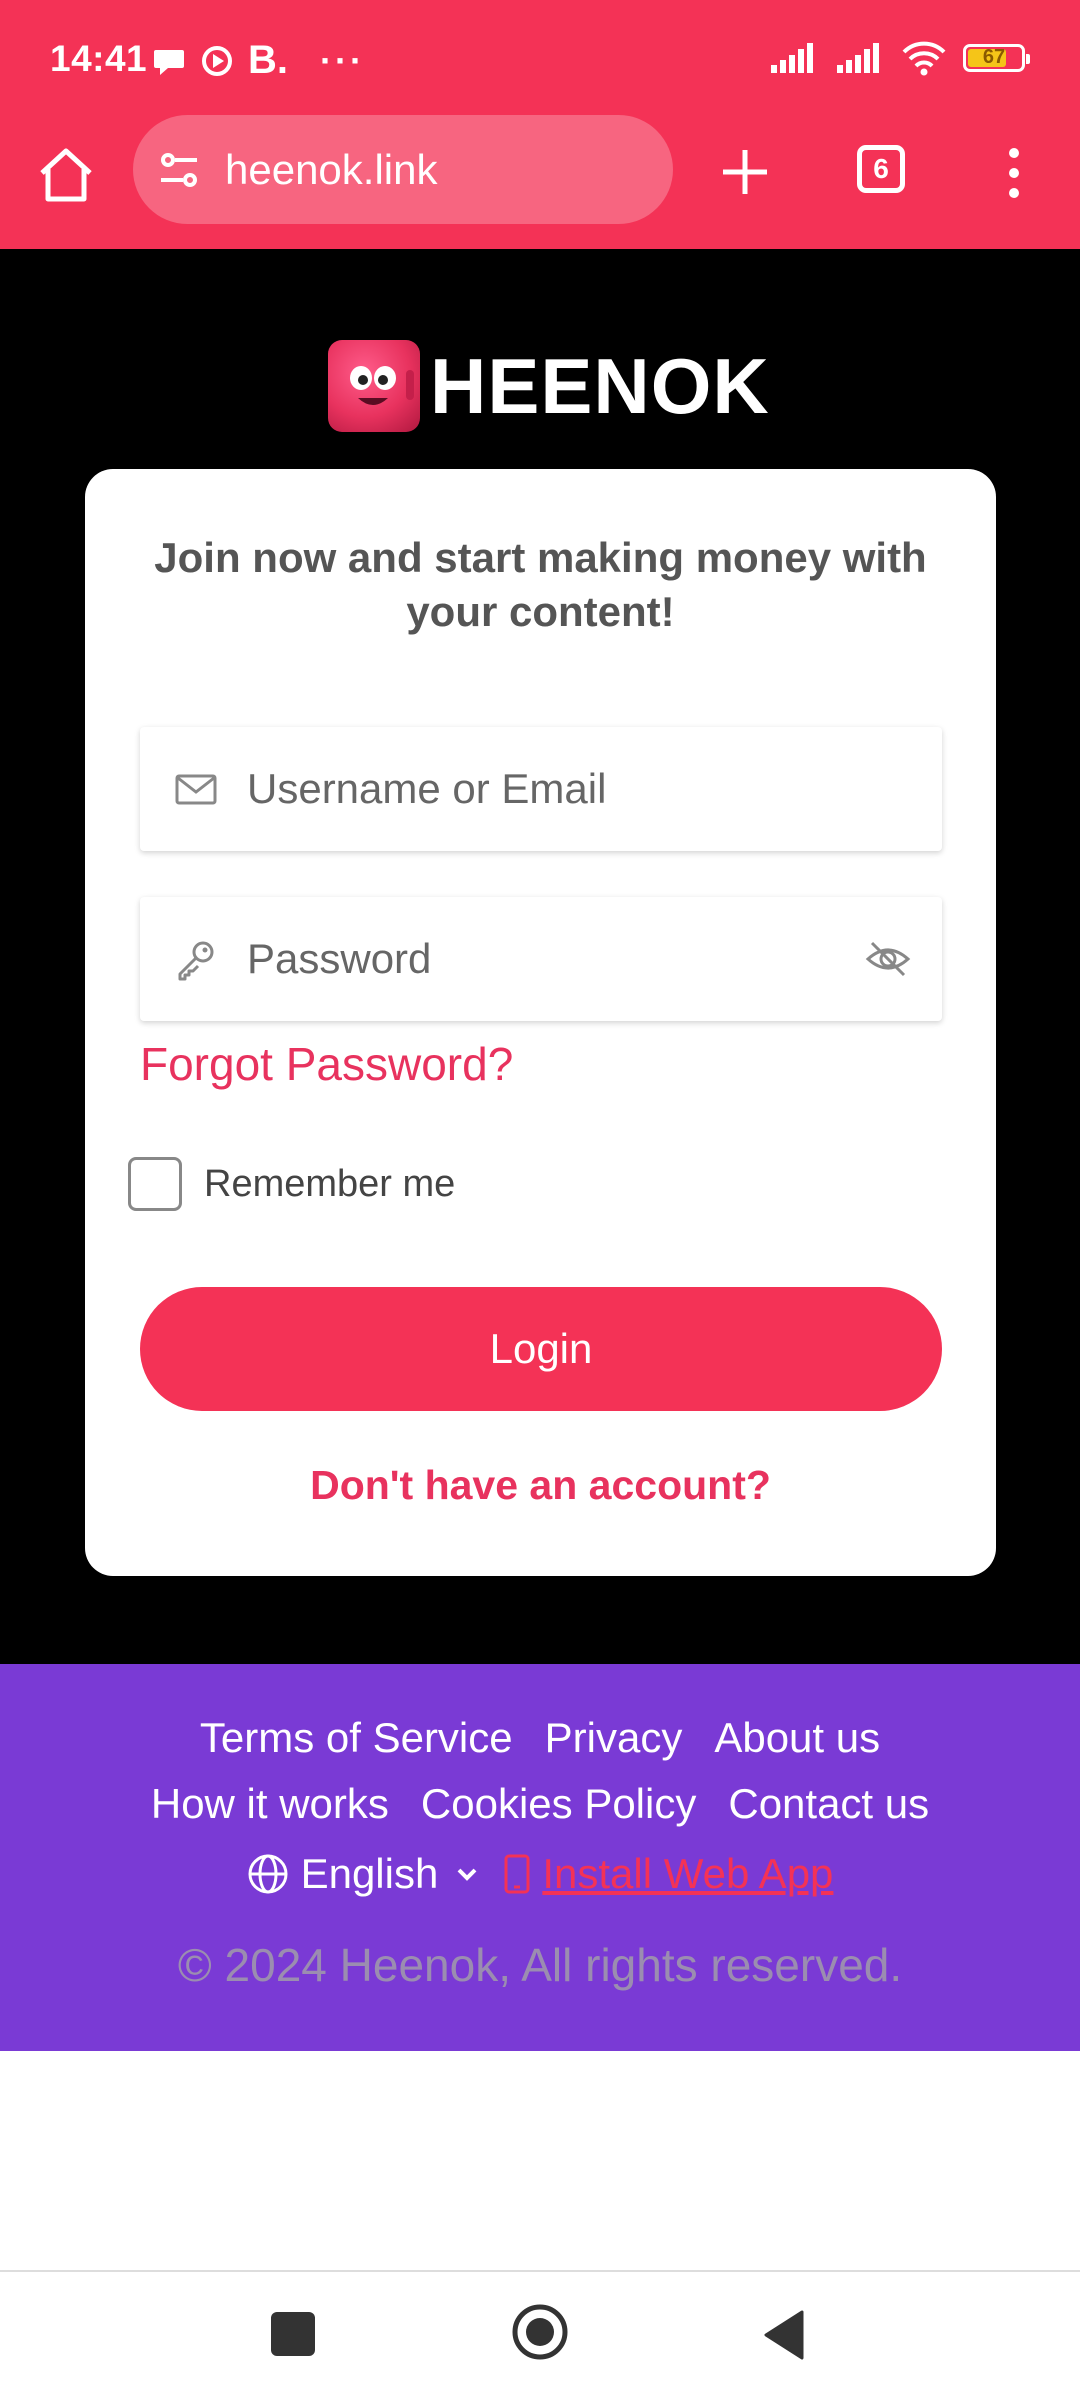 The width and height of the screenshot is (1080, 2400). I want to click on chat-bubble-icon, so click(169, 62).